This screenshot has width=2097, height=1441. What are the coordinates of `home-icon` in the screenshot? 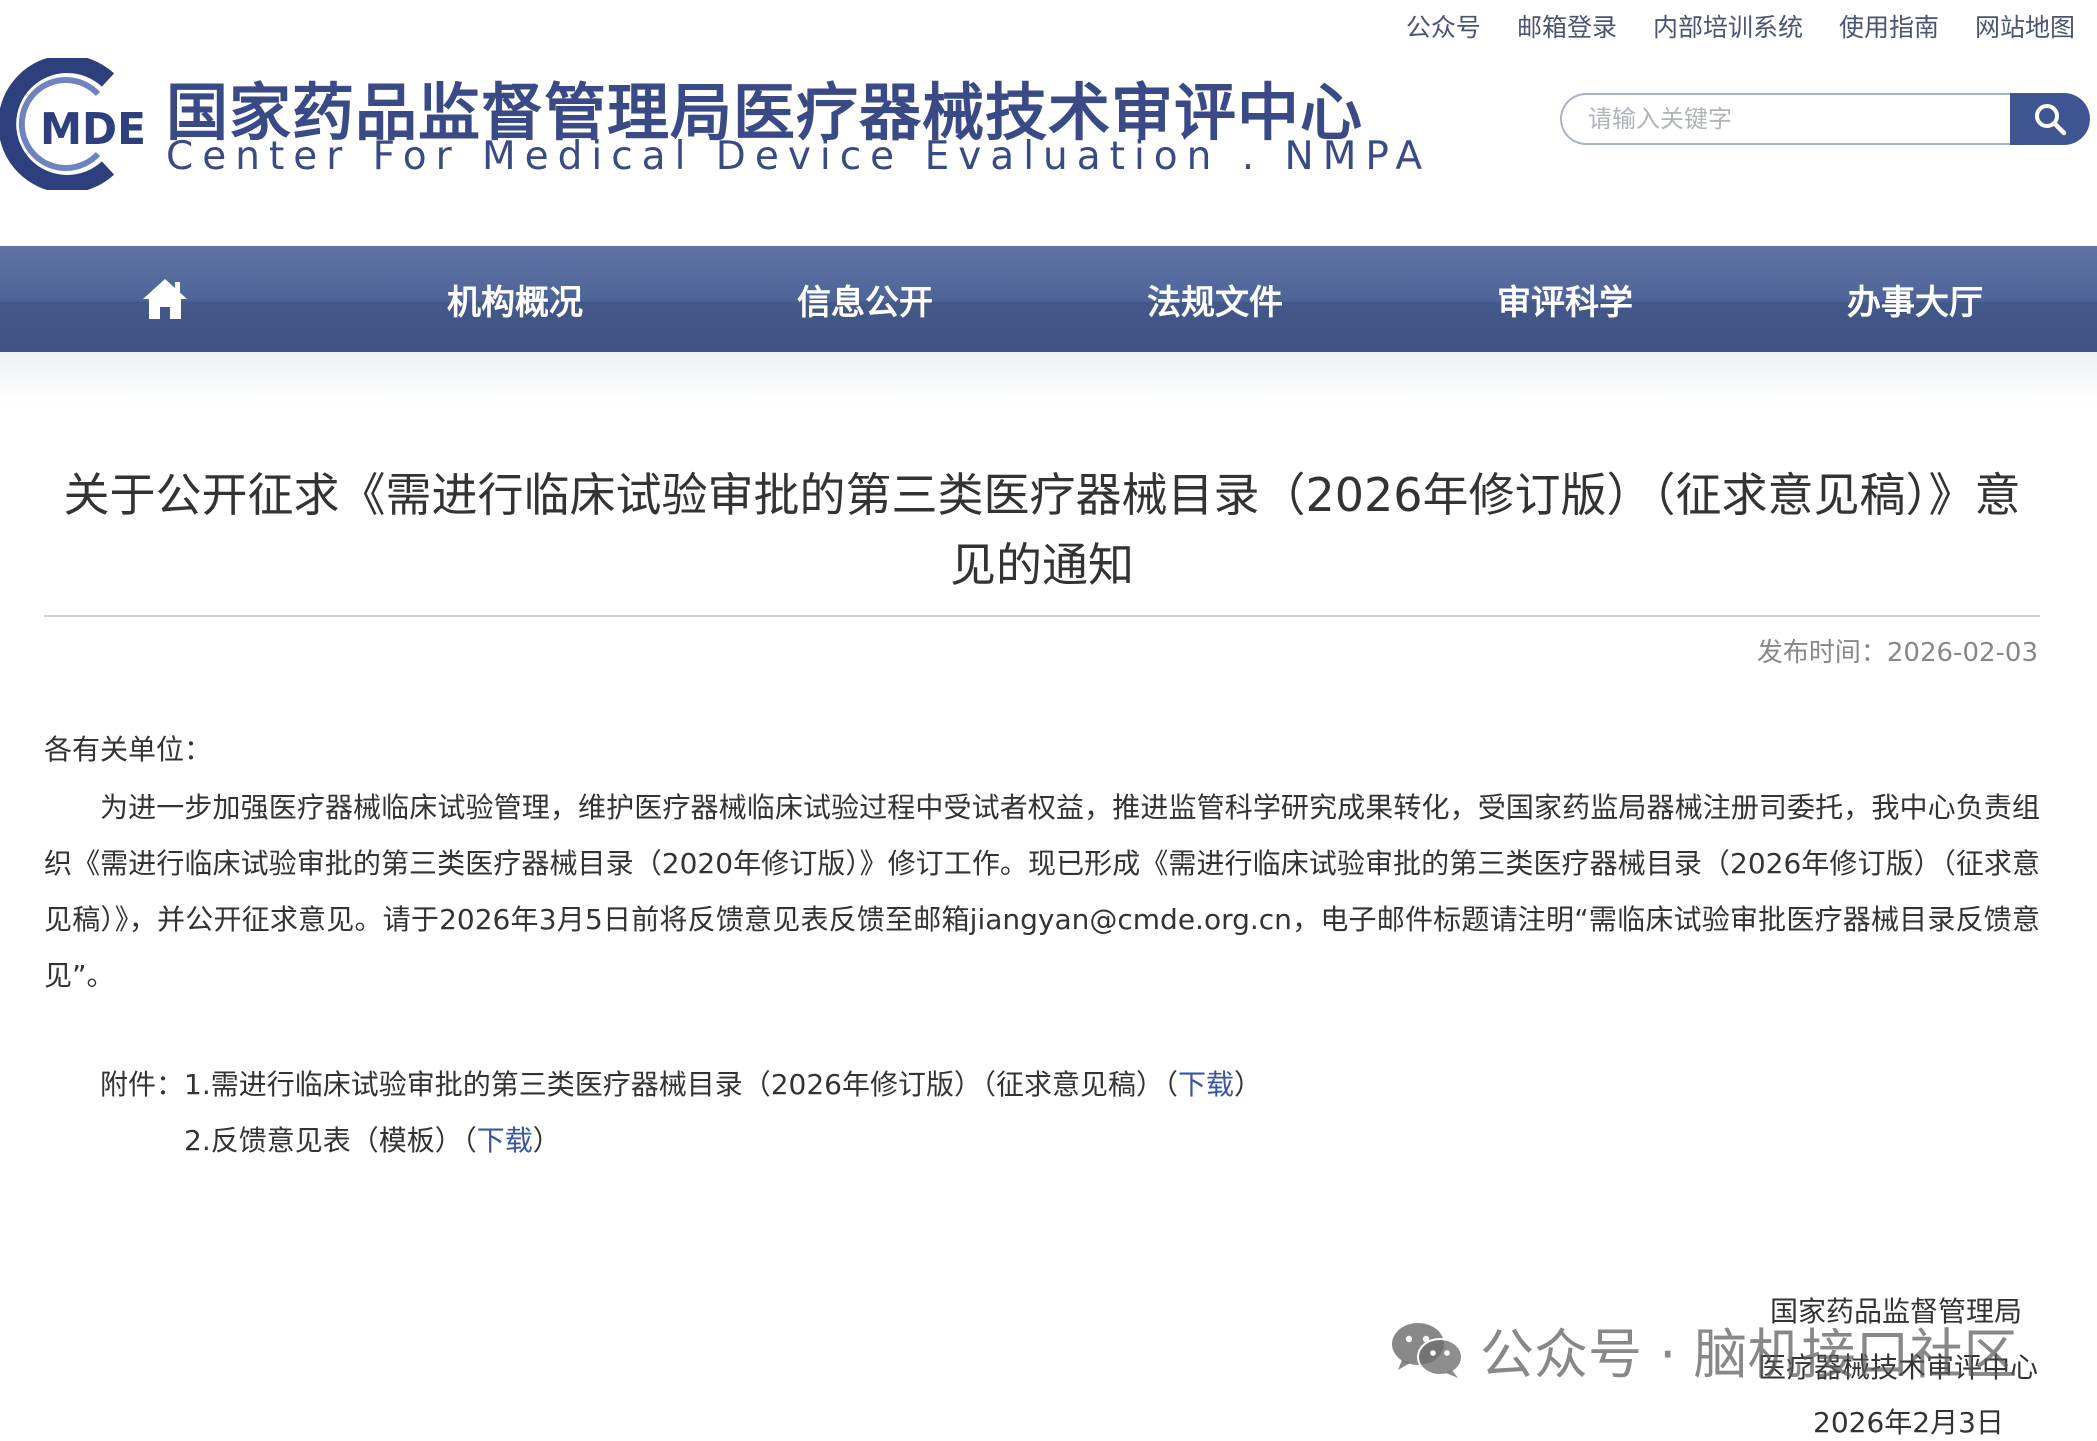 It's located at (165, 299).